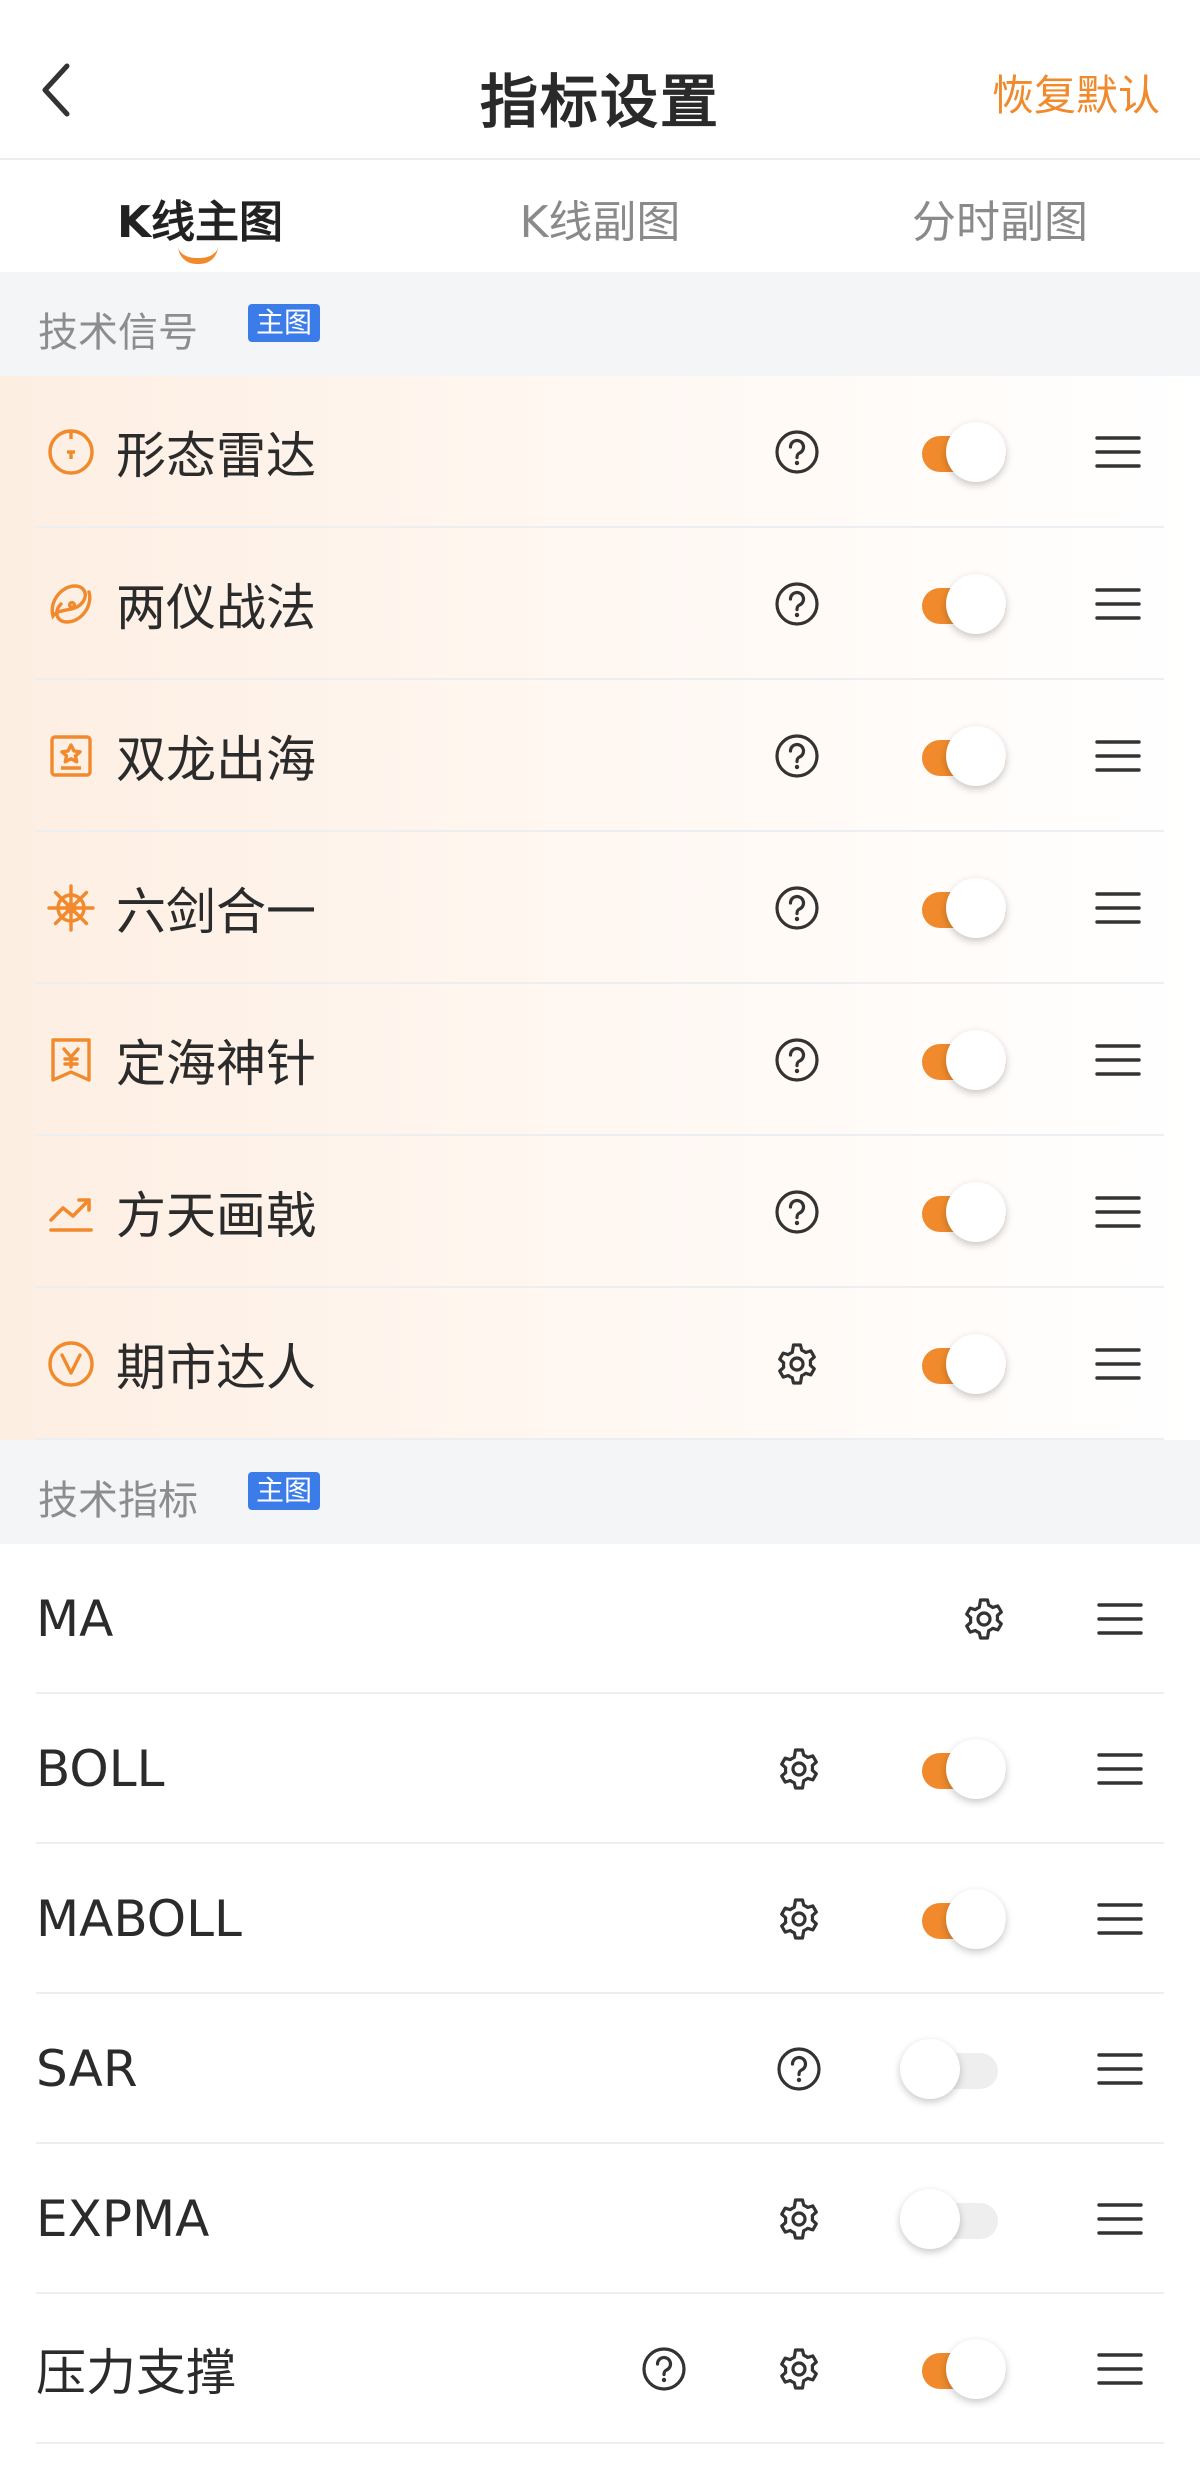 The image size is (1200, 2470). Describe the element at coordinates (71, 1212) in the screenshot. I see `trend-icon` at that location.